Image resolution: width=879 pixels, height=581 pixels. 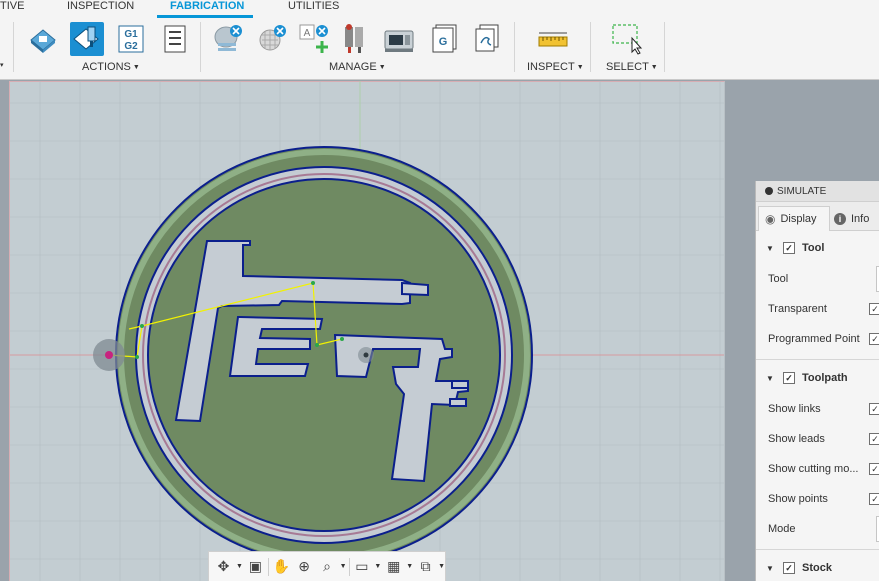 What do you see at coordinates (874, 309) in the screenshot?
I see `transparent-checkbox: ✓` at bounding box center [874, 309].